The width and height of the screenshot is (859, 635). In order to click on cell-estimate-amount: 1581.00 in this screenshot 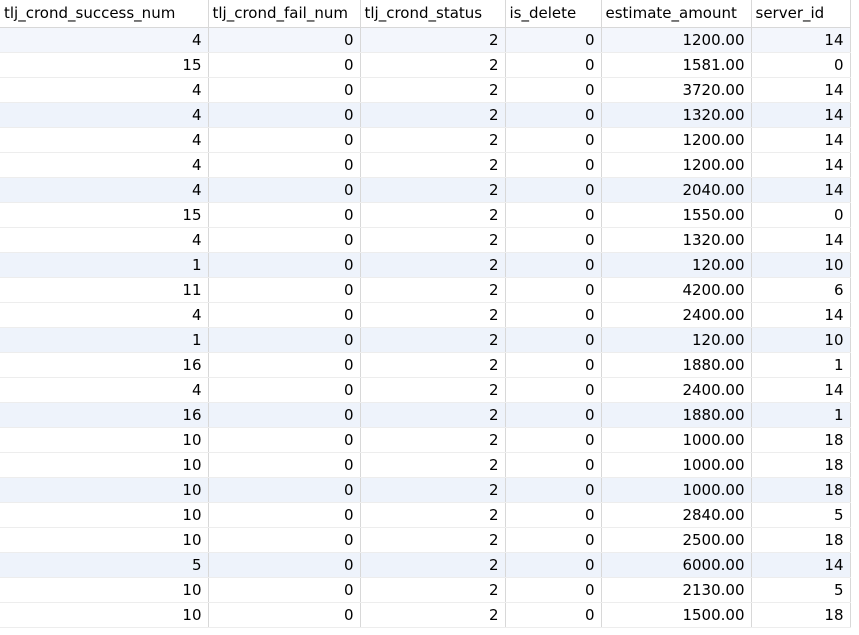, I will do `click(676, 65)`.